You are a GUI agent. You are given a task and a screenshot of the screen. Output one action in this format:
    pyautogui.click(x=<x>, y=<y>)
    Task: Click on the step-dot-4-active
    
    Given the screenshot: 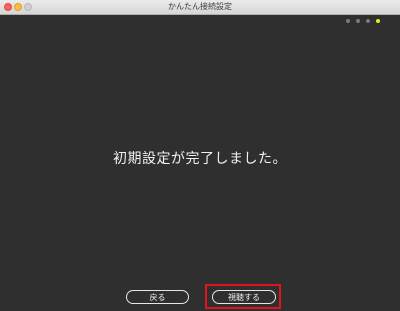 What is the action you would take?
    pyautogui.click(x=378, y=21)
    